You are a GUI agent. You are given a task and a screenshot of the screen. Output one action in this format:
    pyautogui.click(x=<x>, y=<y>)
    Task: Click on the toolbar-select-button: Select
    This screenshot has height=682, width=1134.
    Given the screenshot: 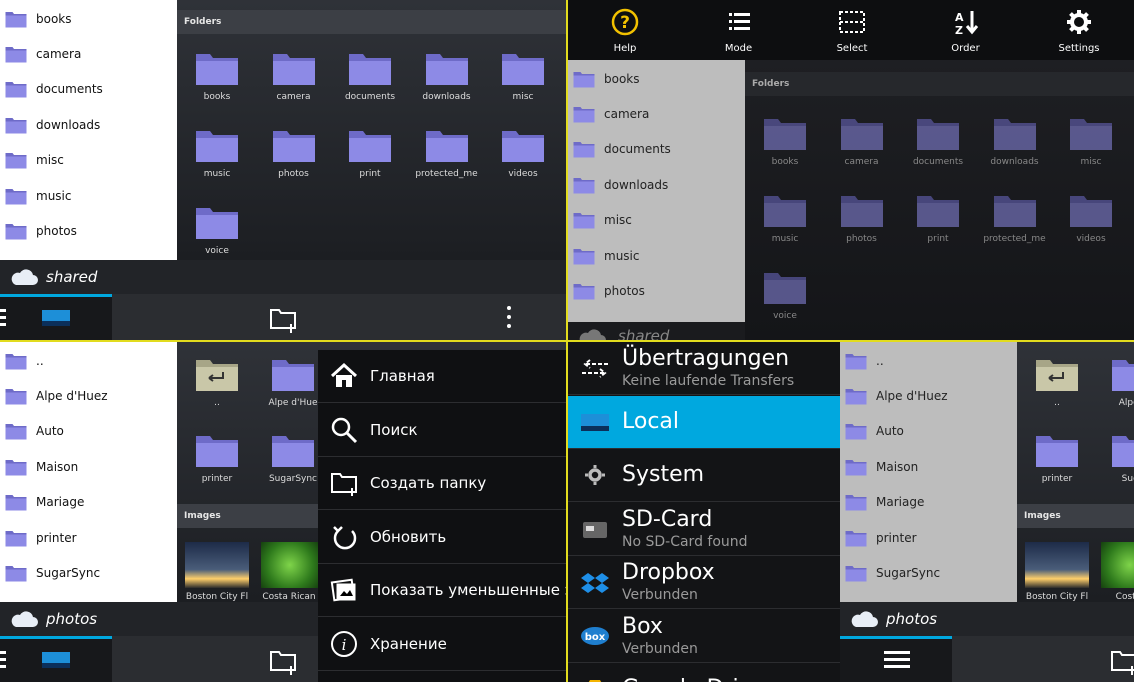 What is the action you would take?
    pyautogui.click(x=852, y=31)
    